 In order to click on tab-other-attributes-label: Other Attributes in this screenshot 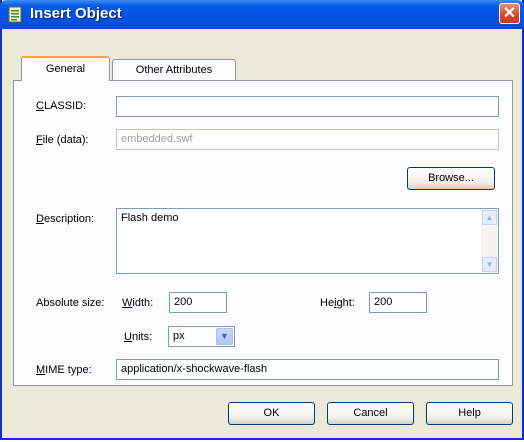, I will do `click(174, 70)`.